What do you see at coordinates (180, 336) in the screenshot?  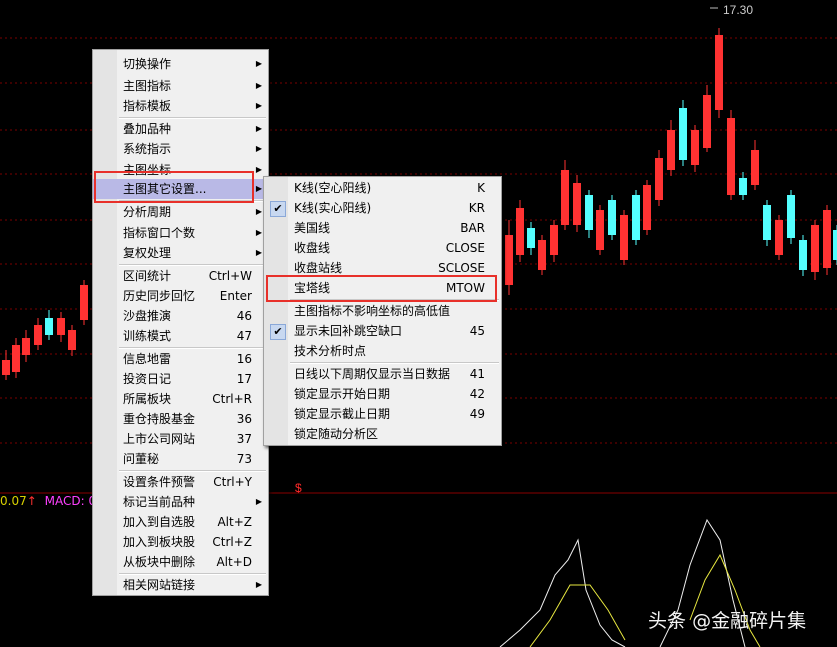 I see `menu-item: 训练模式 47` at bounding box center [180, 336].